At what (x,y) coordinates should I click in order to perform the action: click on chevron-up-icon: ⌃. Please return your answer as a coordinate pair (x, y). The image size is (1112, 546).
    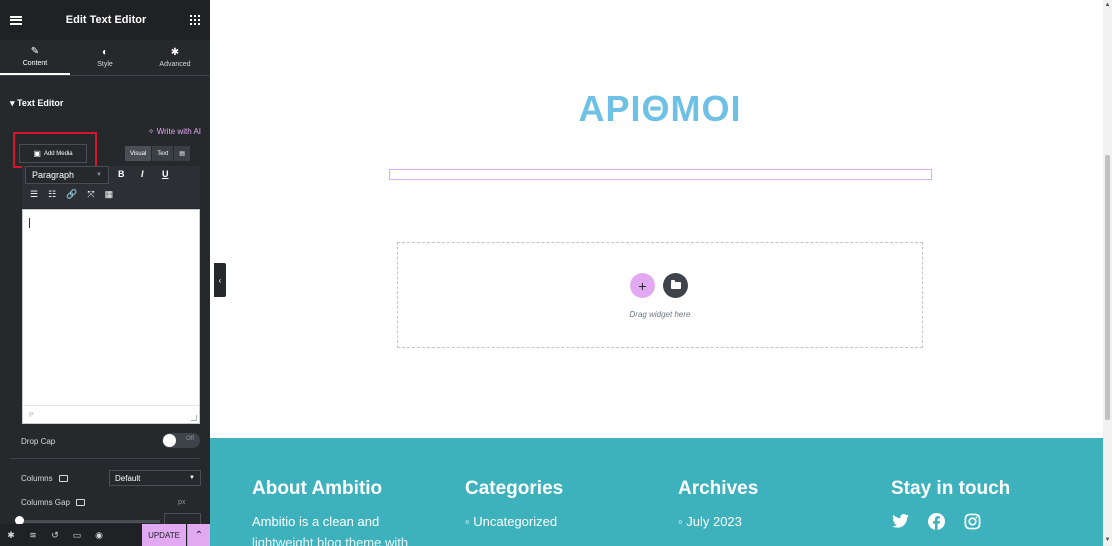
    Looking at the image, I should click on (198, 535).